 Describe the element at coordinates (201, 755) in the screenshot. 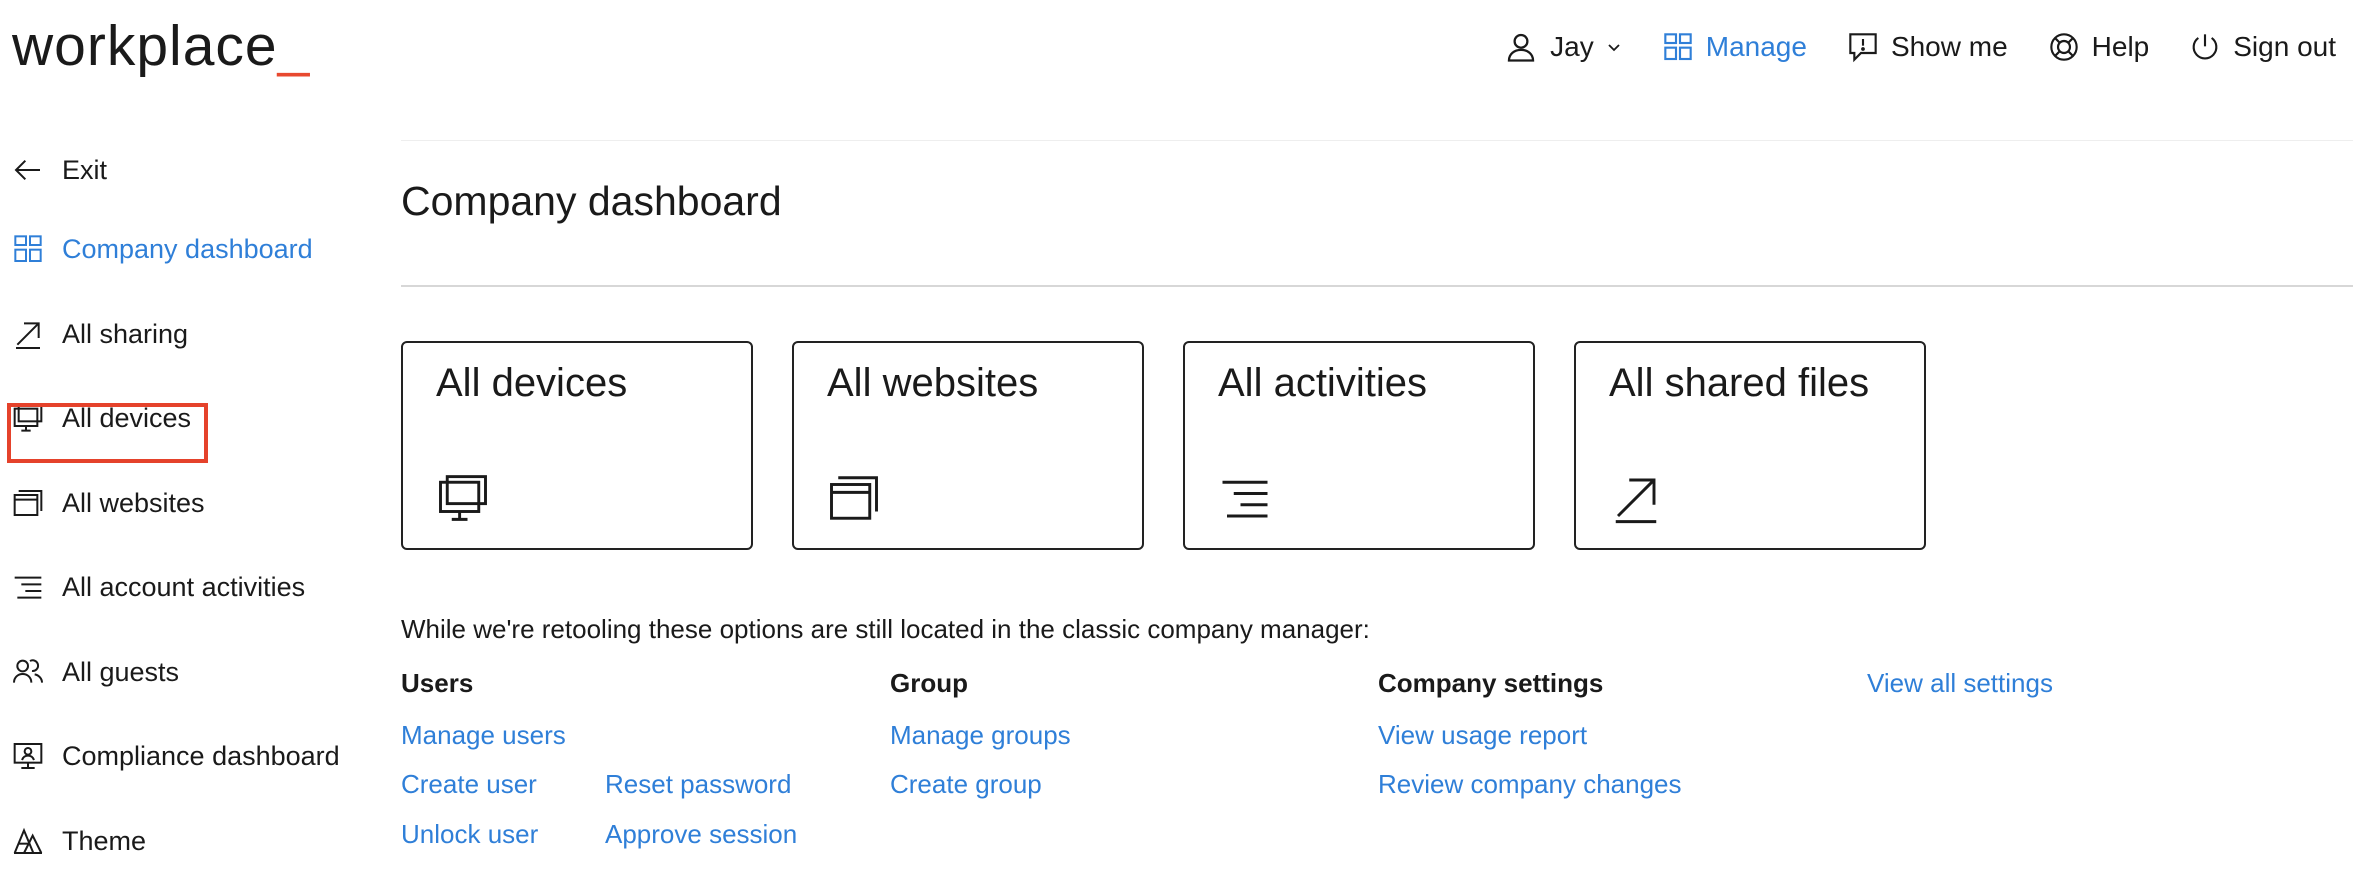

I see `sidebar-item-label: Compliance dashboard` at that location.